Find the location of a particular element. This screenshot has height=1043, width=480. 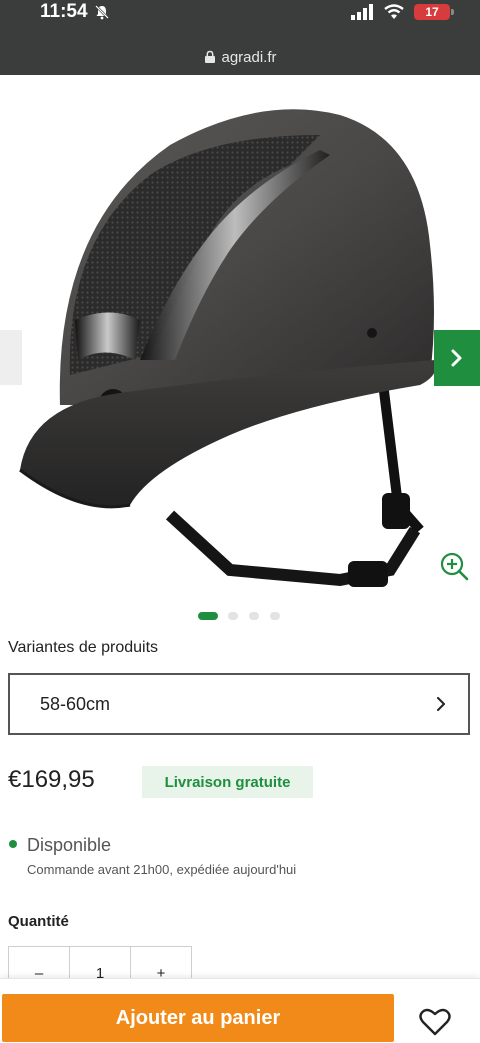

wifi-icon is located at coordinates (394, 11).